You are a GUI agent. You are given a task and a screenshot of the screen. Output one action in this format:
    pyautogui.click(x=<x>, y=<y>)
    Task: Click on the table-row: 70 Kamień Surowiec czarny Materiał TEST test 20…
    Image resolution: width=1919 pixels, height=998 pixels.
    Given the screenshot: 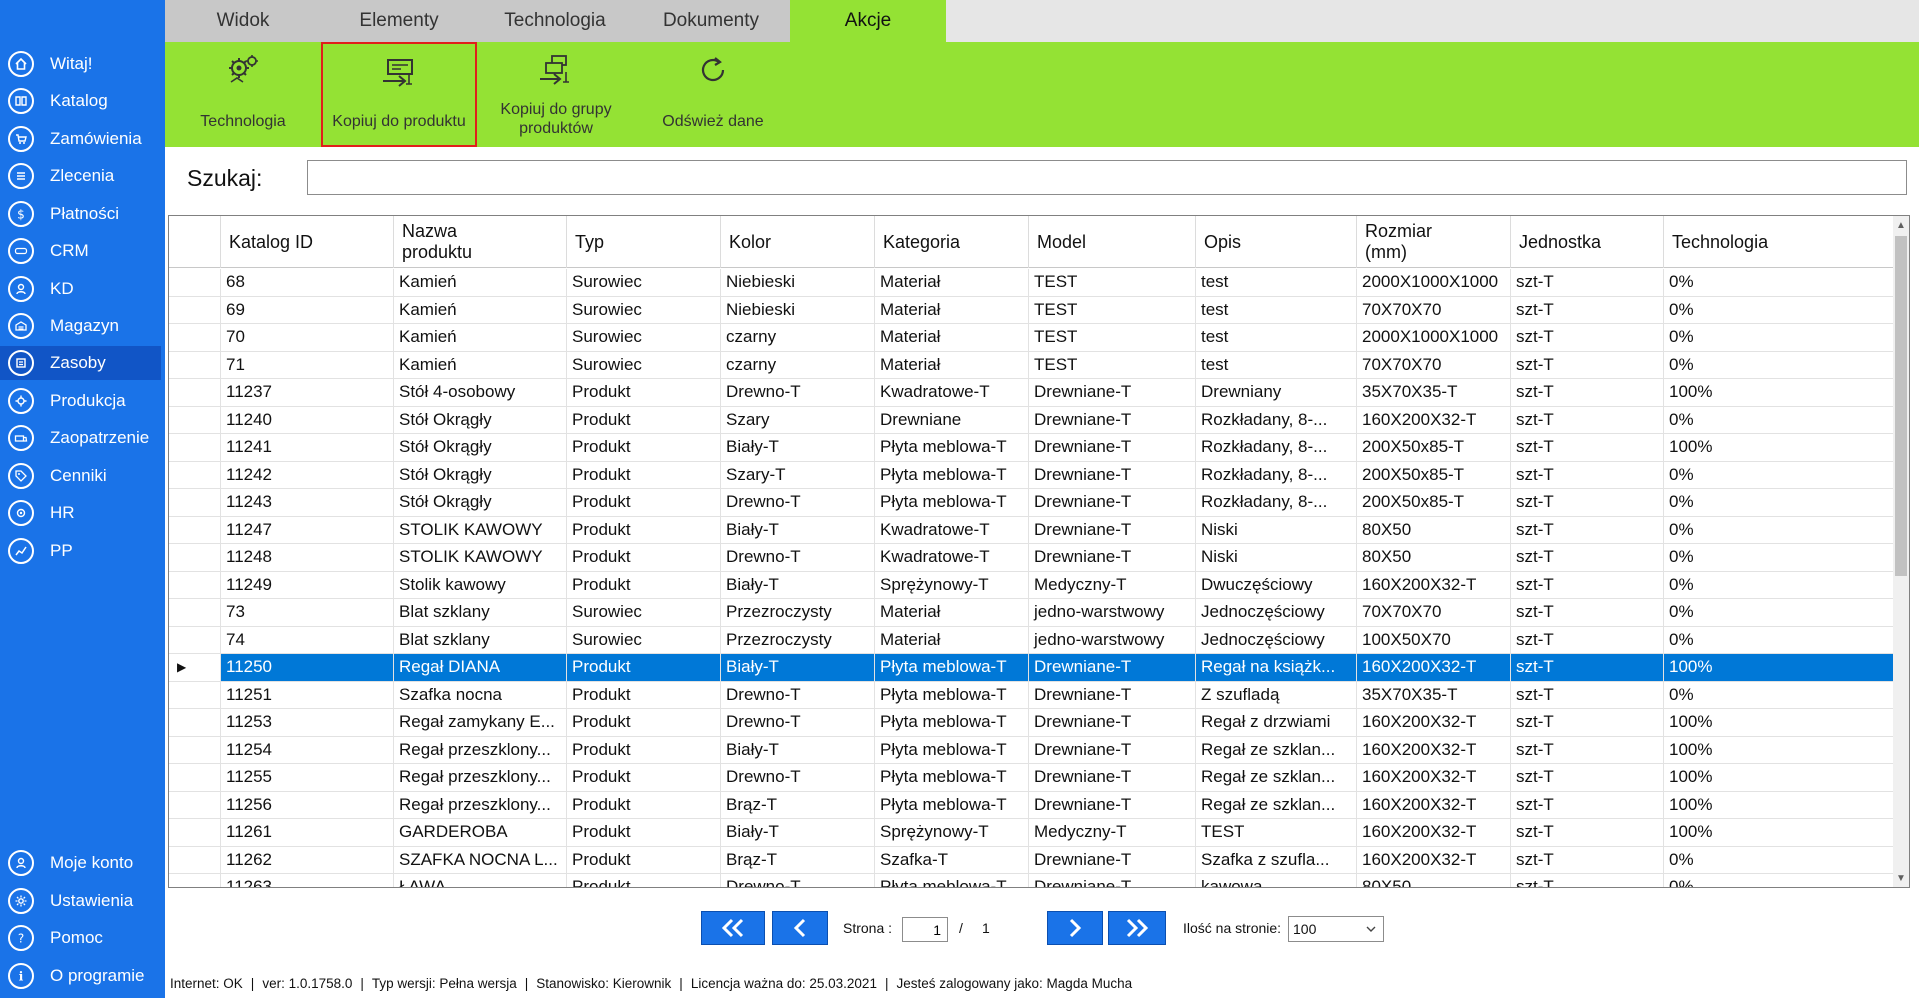 What is the action you would take?
    pyautogui.click(x=1031, y=338)
    